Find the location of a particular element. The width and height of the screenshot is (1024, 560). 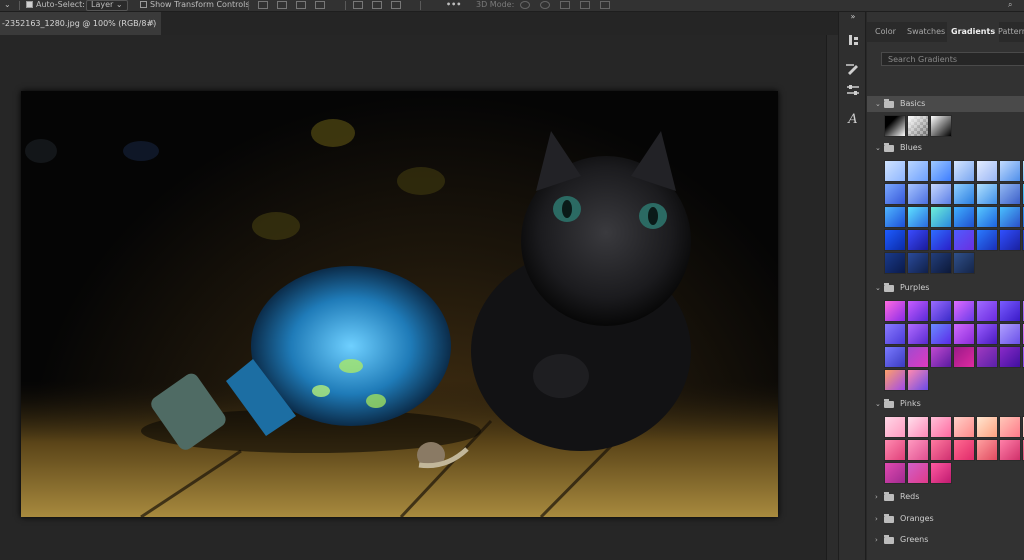

tab-gradients: Gradients is located at coordinates (973, 32).